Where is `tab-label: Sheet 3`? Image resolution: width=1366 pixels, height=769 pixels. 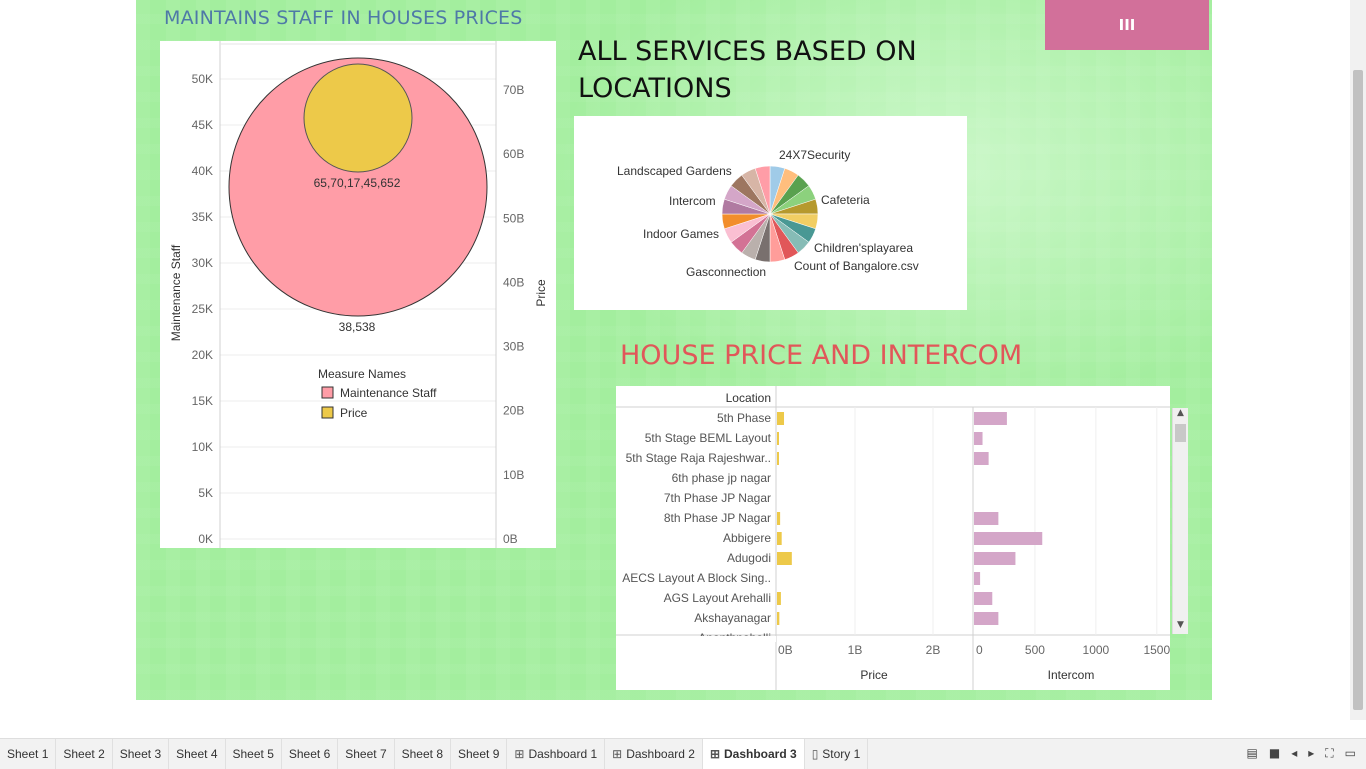
tab-label: Sheet 3 is located at coordinates (140, 754).